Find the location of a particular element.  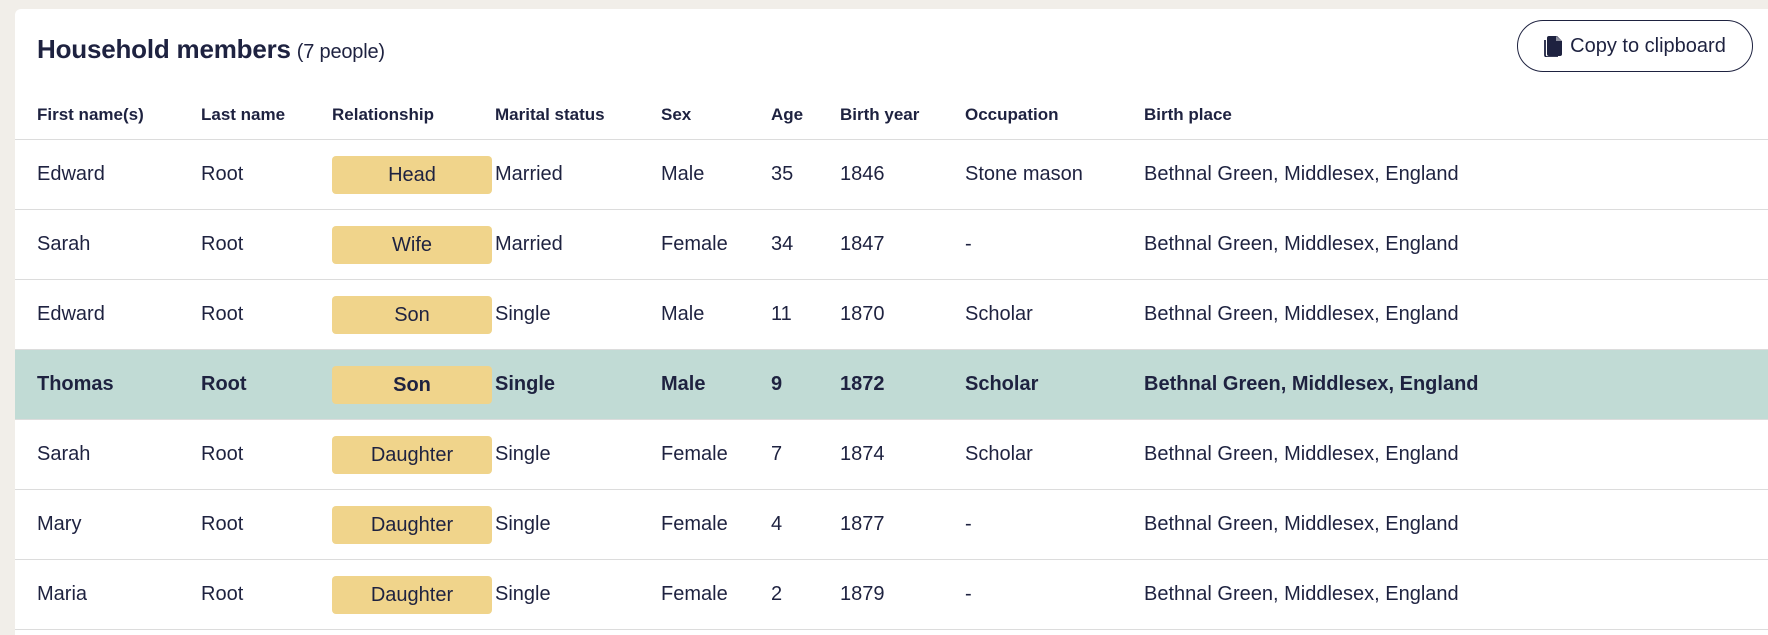

column-header-last-name: Last name is located at coordinates (266, 115).